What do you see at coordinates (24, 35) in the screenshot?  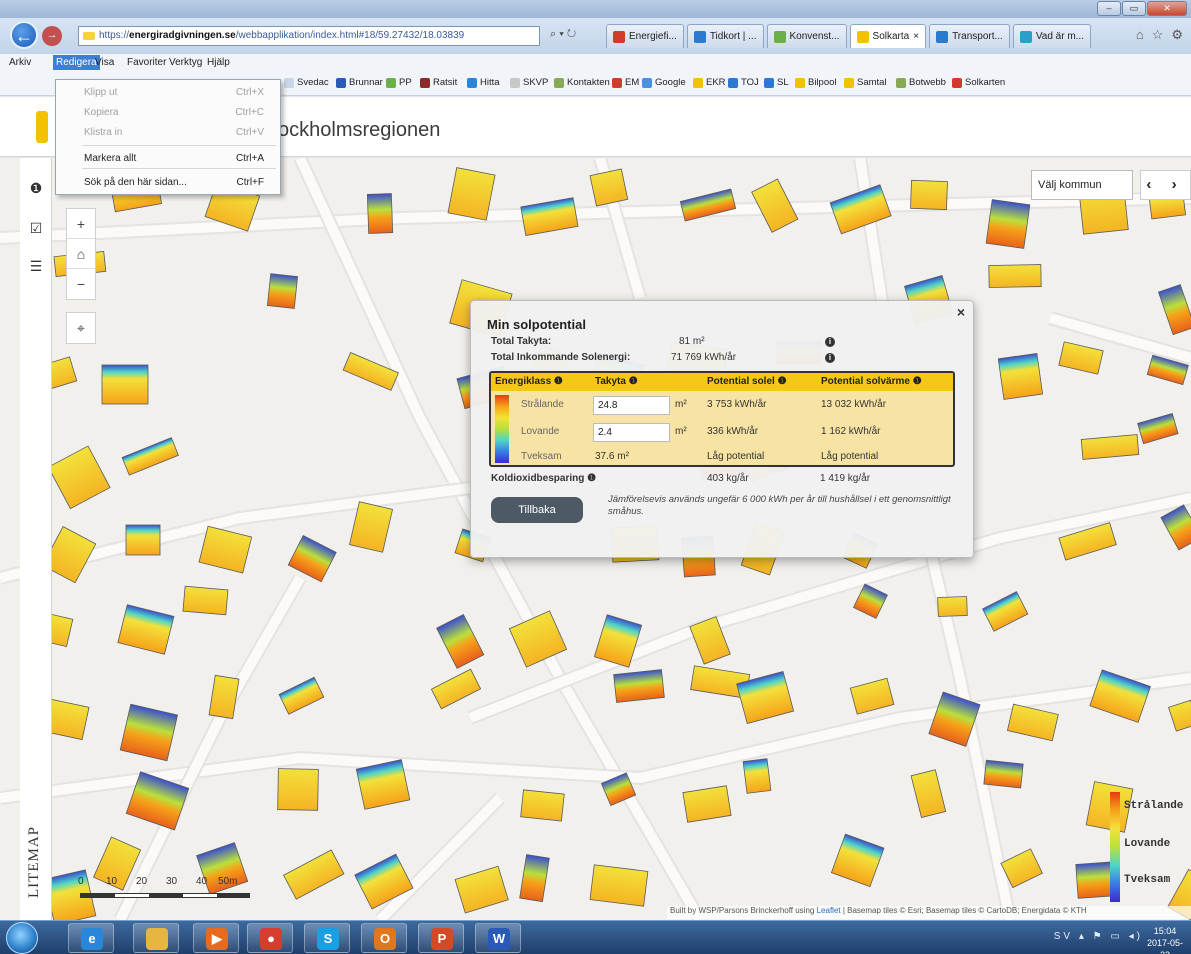 I see `browser-back-icon: ←` at bounding box center [24, 35].